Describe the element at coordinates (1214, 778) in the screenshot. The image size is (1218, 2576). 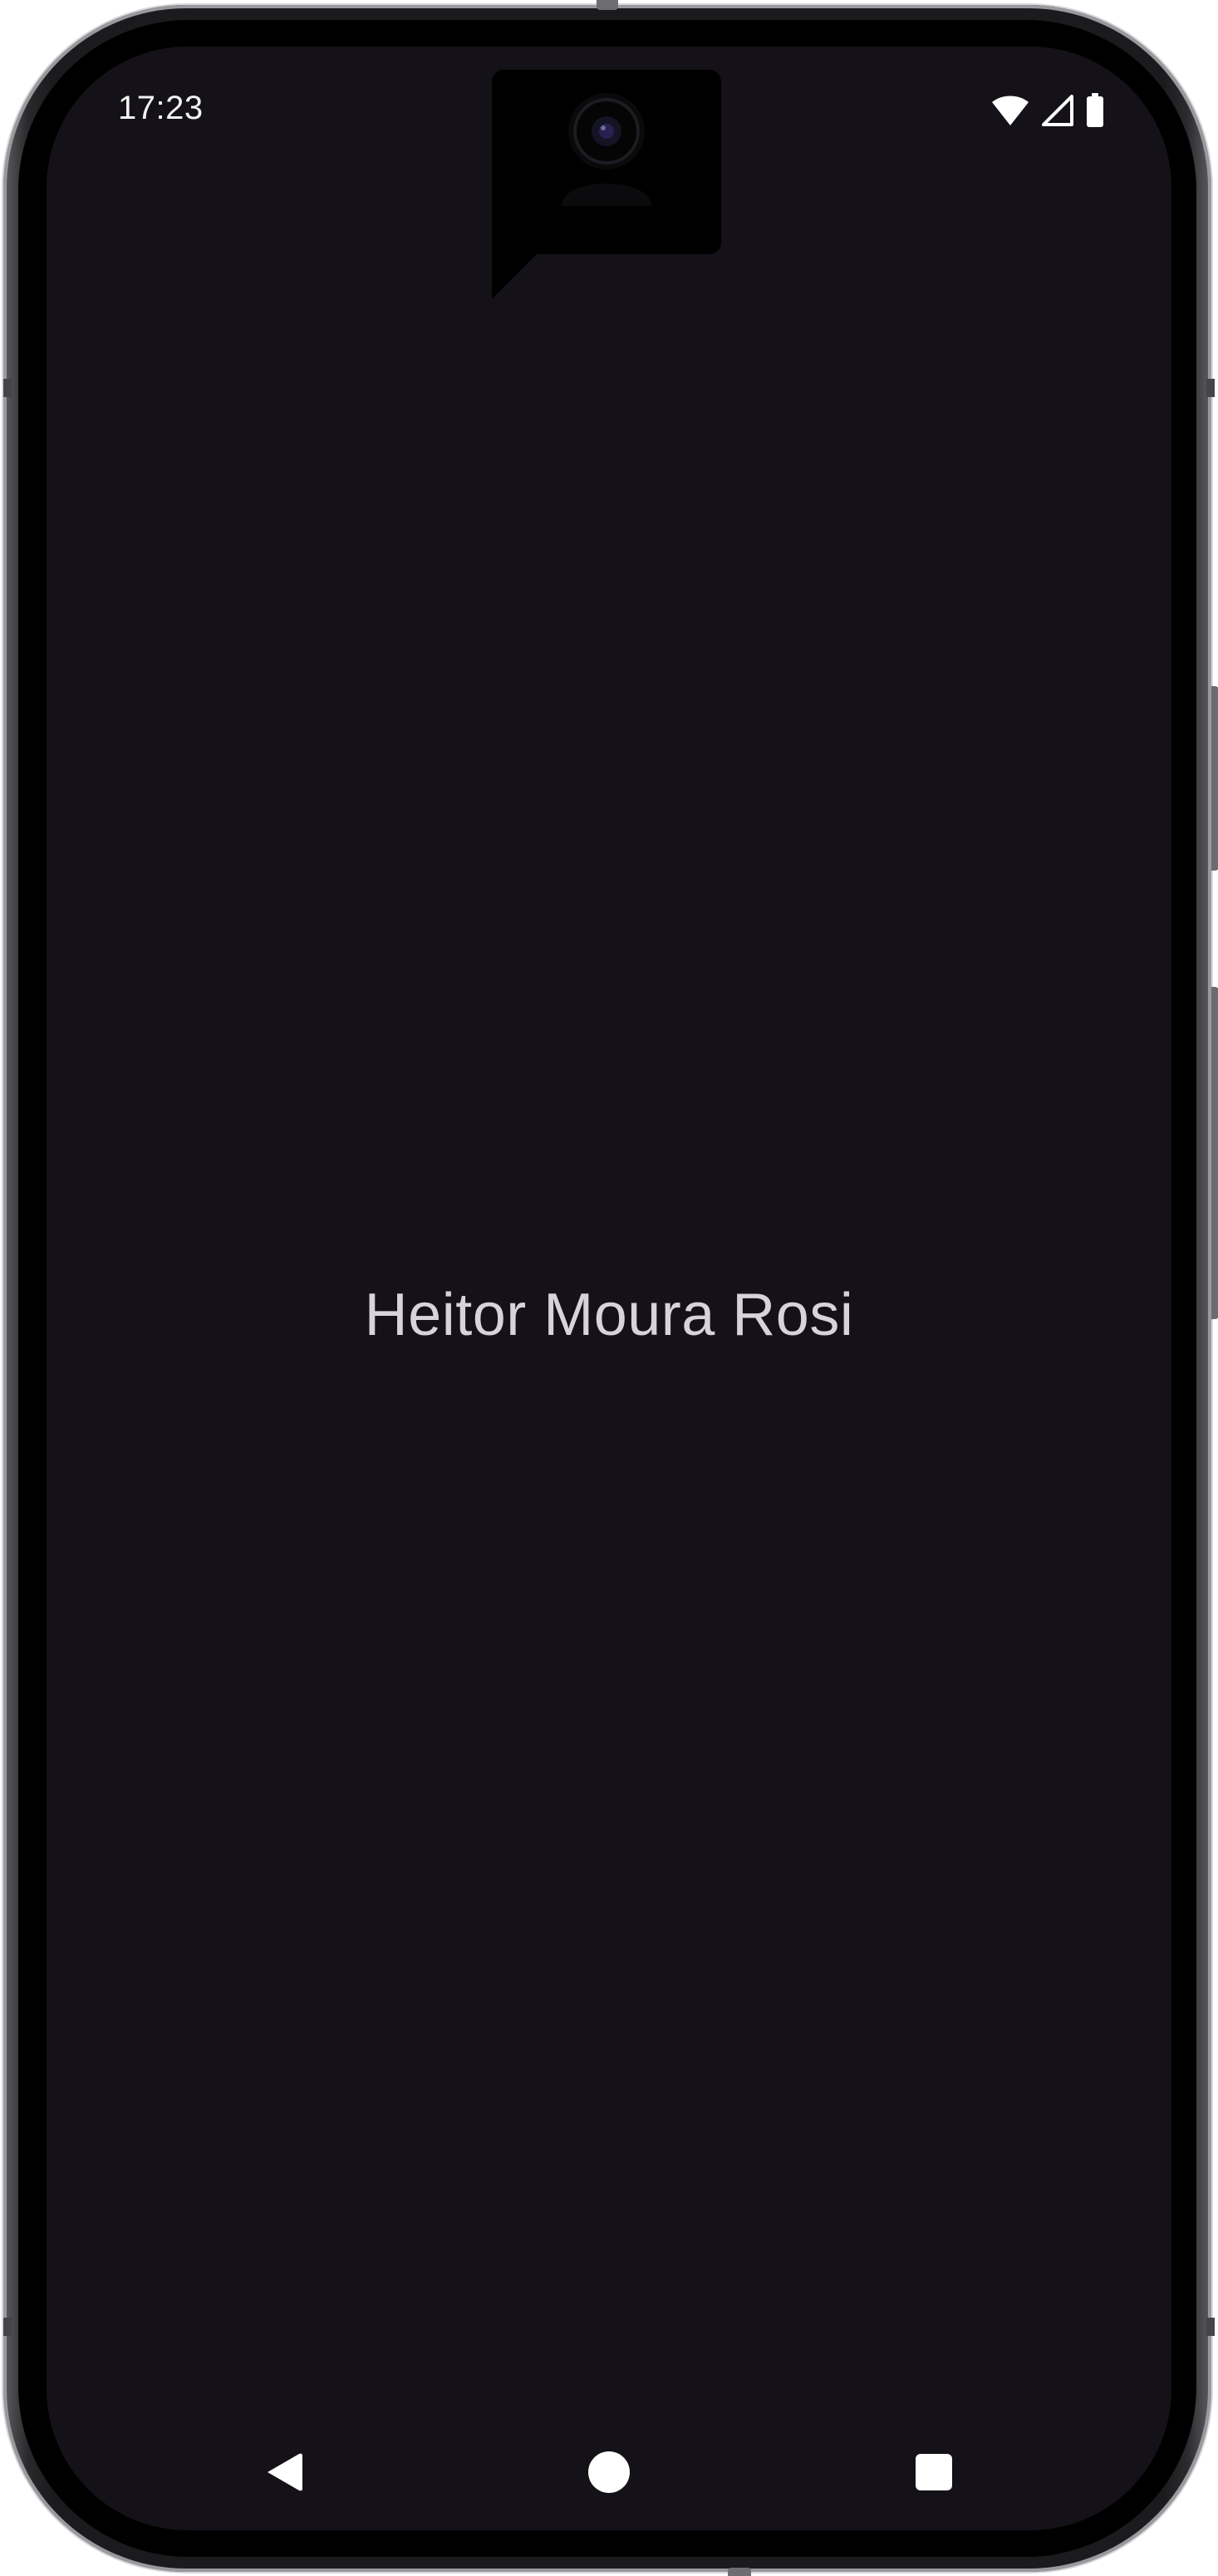
I see `power-button` at that location.